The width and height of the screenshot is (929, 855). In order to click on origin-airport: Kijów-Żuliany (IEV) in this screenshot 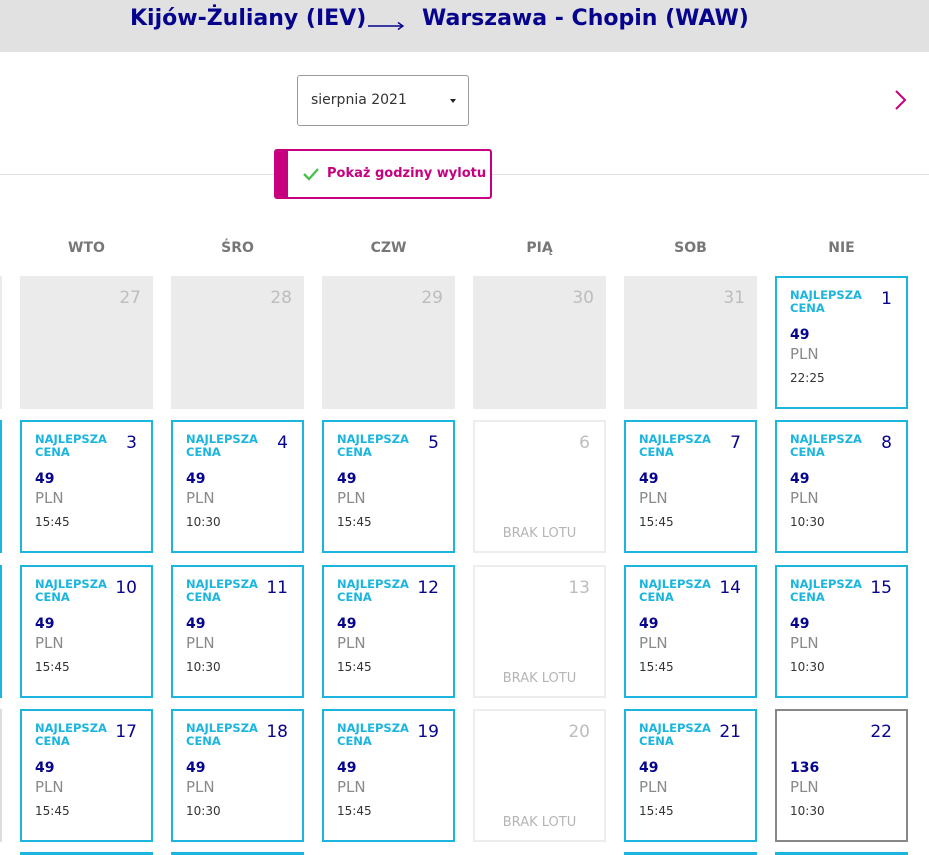, I will do `click(248, 18)`.